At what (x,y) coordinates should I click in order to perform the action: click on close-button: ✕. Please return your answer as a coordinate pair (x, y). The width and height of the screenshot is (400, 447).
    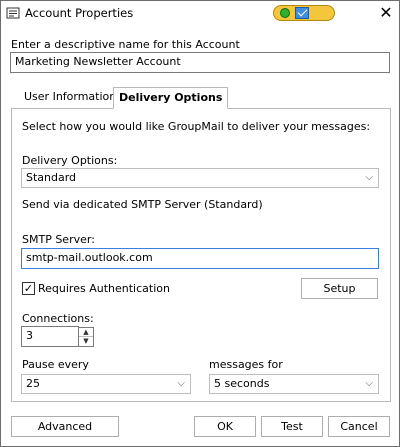
    Looking at the image, I should click on (386, 13).